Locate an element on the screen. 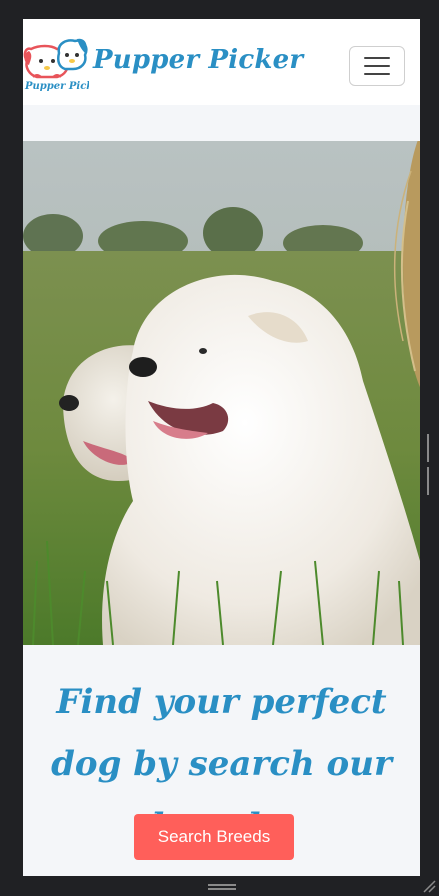 Image resolution: width=439 pixels, height=896 pixels. devtools-top-frame is located at coordinates (219, 9).